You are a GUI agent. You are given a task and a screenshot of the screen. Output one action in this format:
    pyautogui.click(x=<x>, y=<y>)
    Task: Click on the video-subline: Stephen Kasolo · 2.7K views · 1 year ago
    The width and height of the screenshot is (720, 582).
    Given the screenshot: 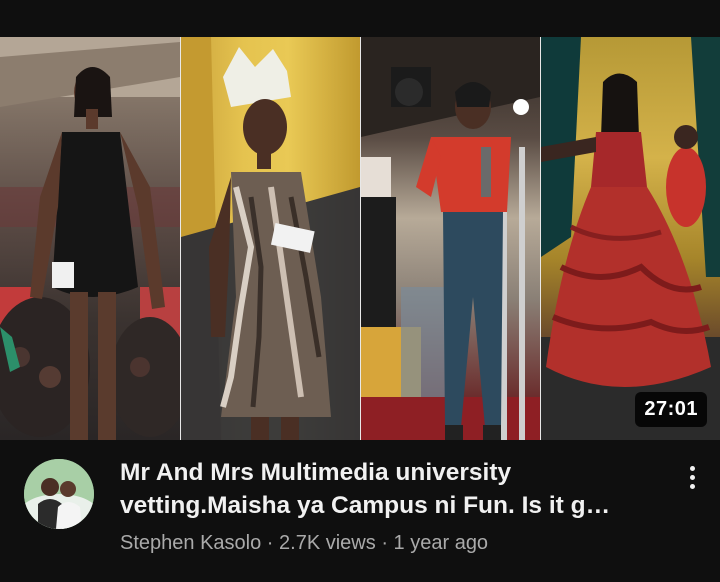 What is the action you would take?
    pyautogui.click(x=304, y=543)
    